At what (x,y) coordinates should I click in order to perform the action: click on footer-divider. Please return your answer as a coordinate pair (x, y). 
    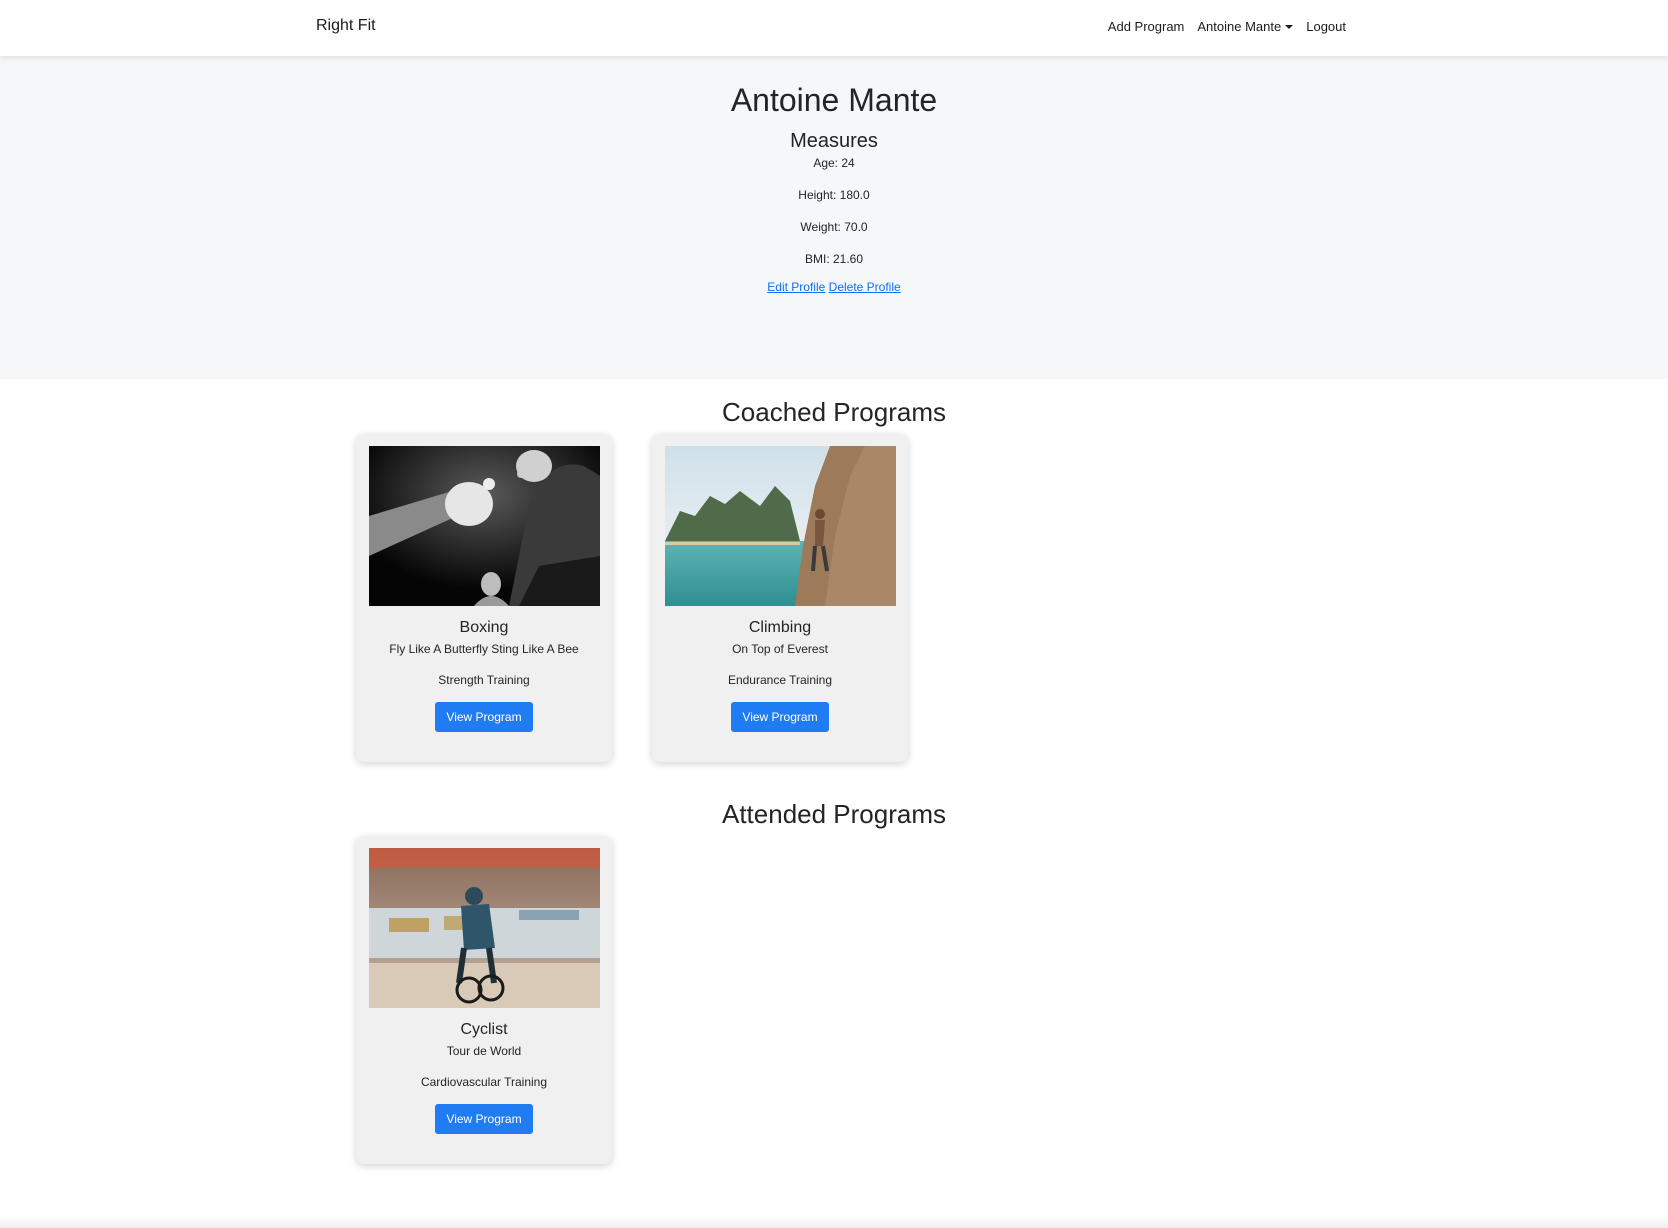
    Looking at the image, I should click on (834, 1222).